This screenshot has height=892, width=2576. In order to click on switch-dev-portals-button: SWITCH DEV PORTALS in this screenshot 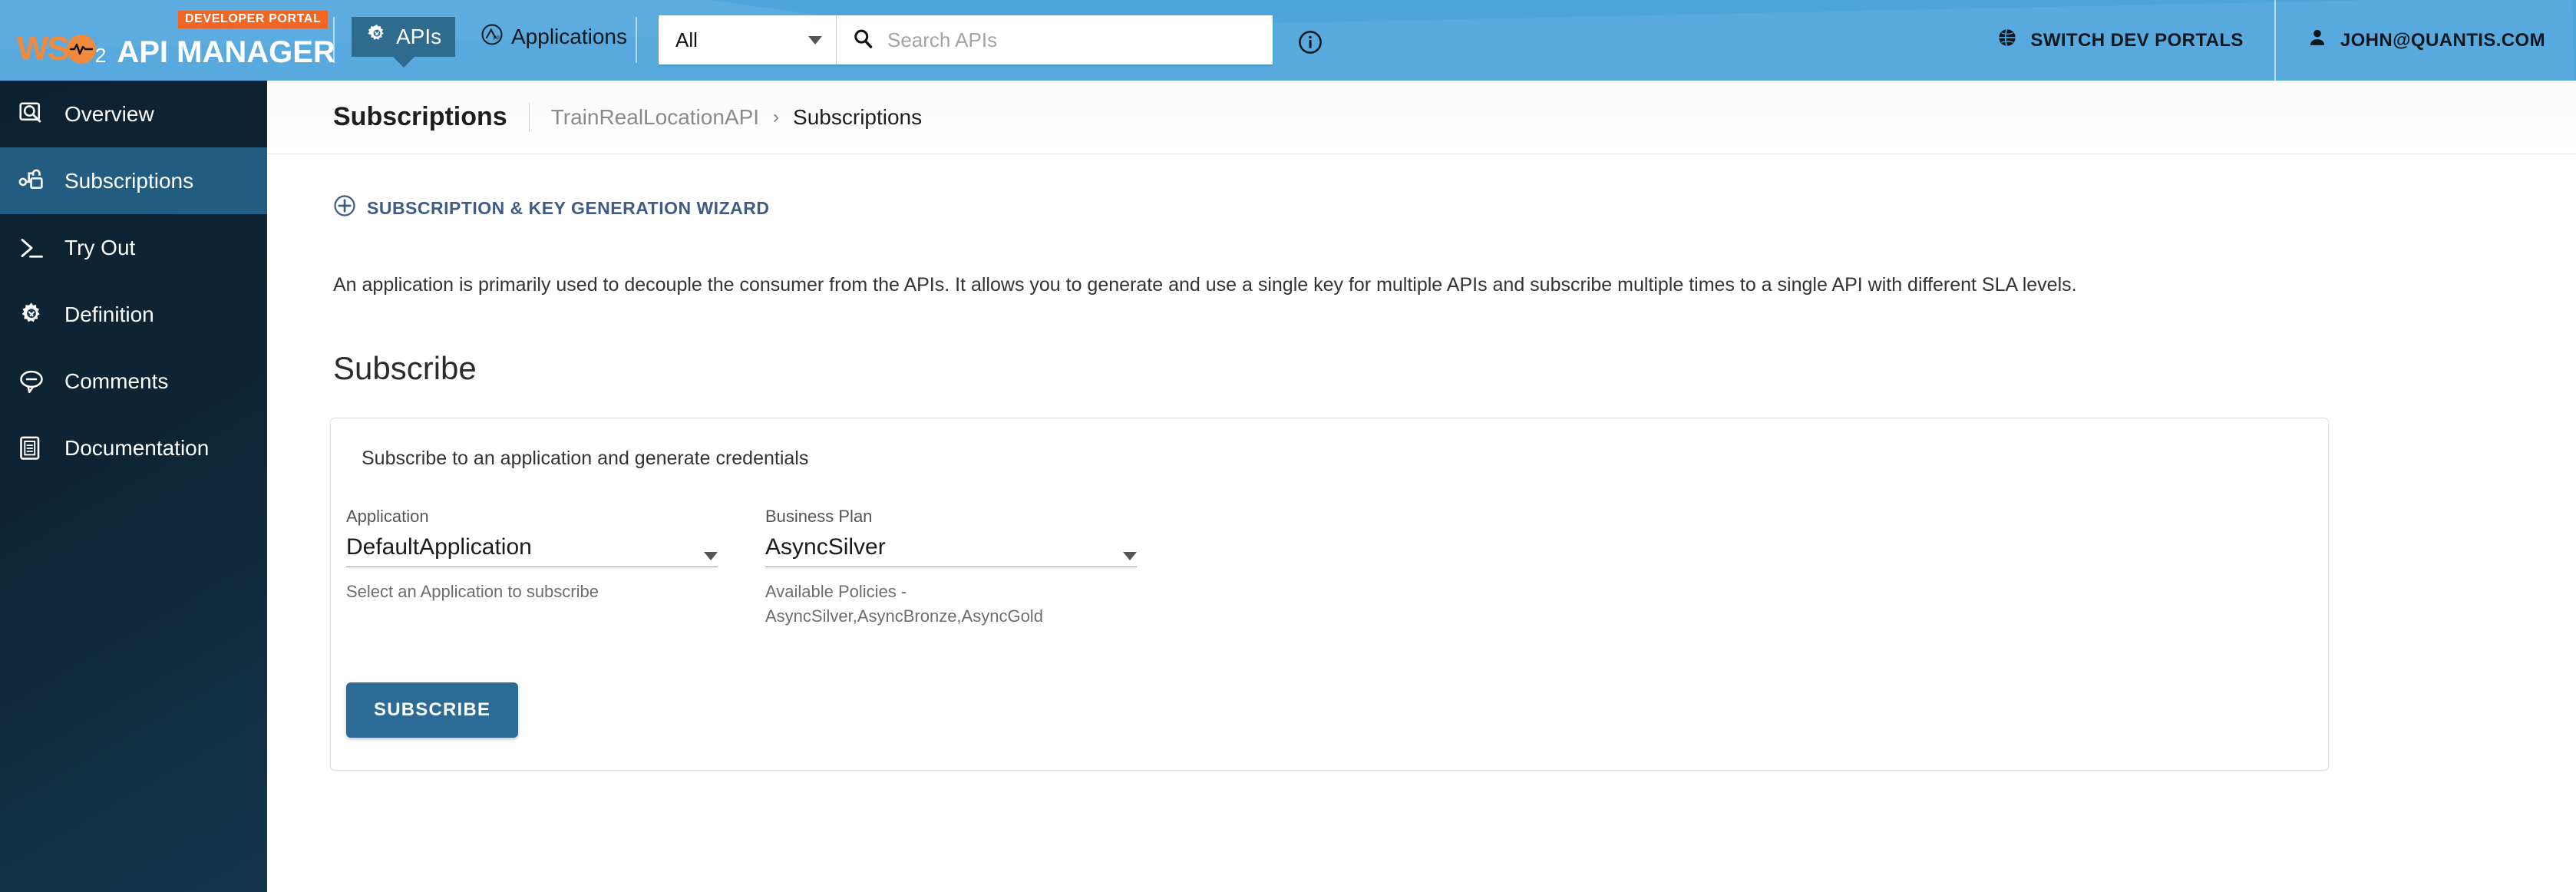, I will do `click(2120, 40)`.